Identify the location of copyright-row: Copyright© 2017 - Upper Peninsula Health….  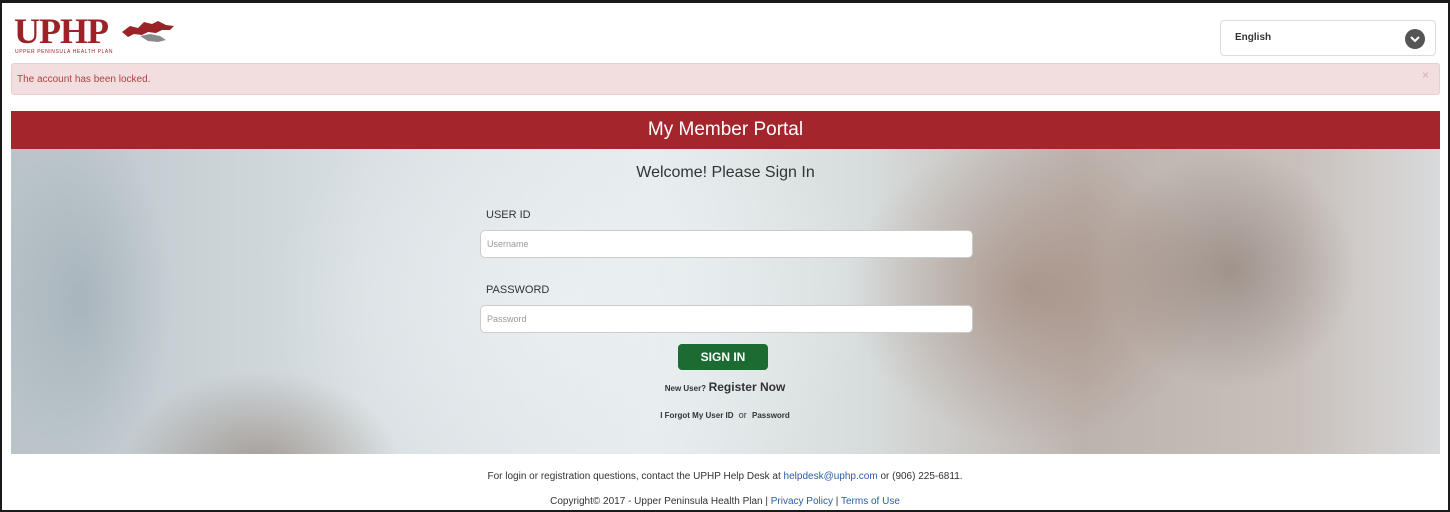
(725, 501).